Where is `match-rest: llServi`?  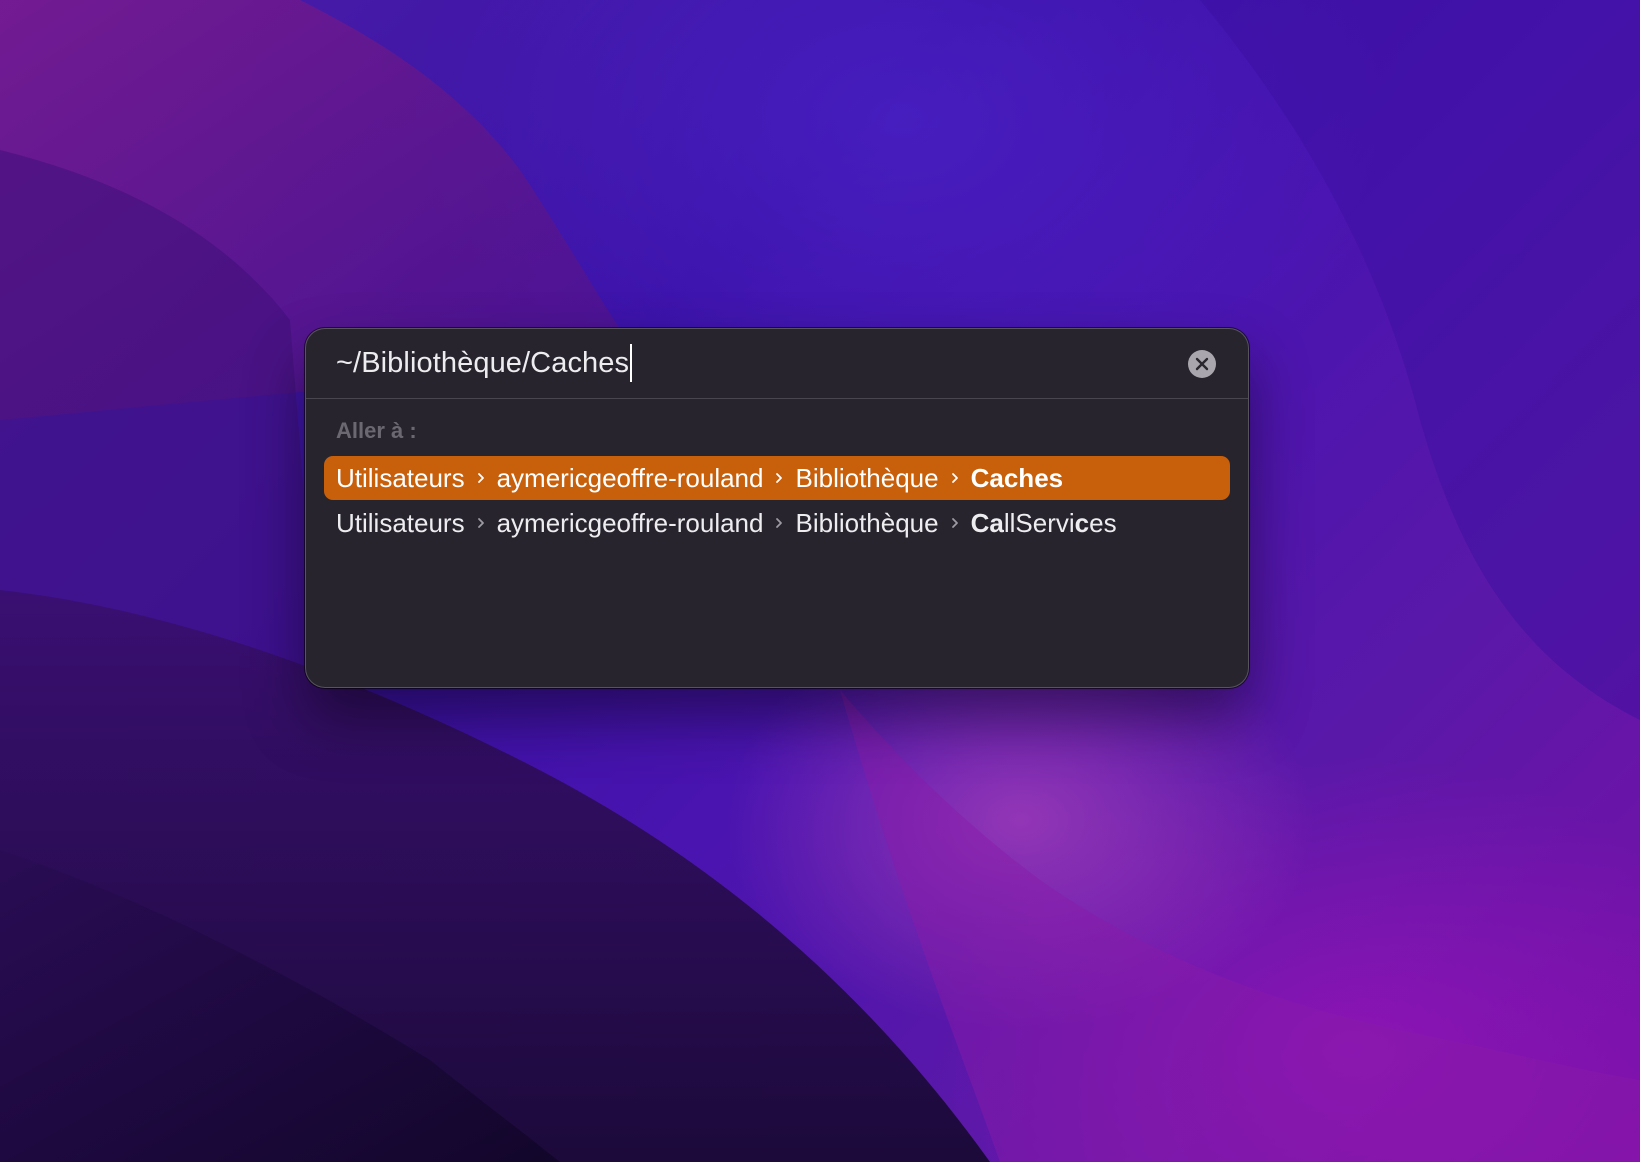
match-rest: llServi is located at coordinates (1039, 522).